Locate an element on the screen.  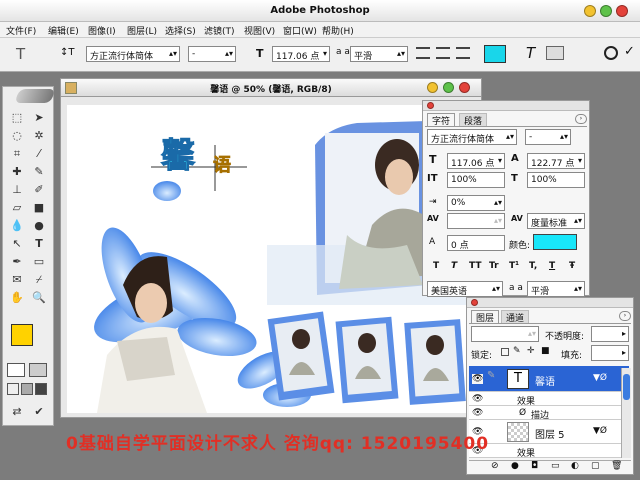
tab-character: 字符 is located at coordinates (441, 120).